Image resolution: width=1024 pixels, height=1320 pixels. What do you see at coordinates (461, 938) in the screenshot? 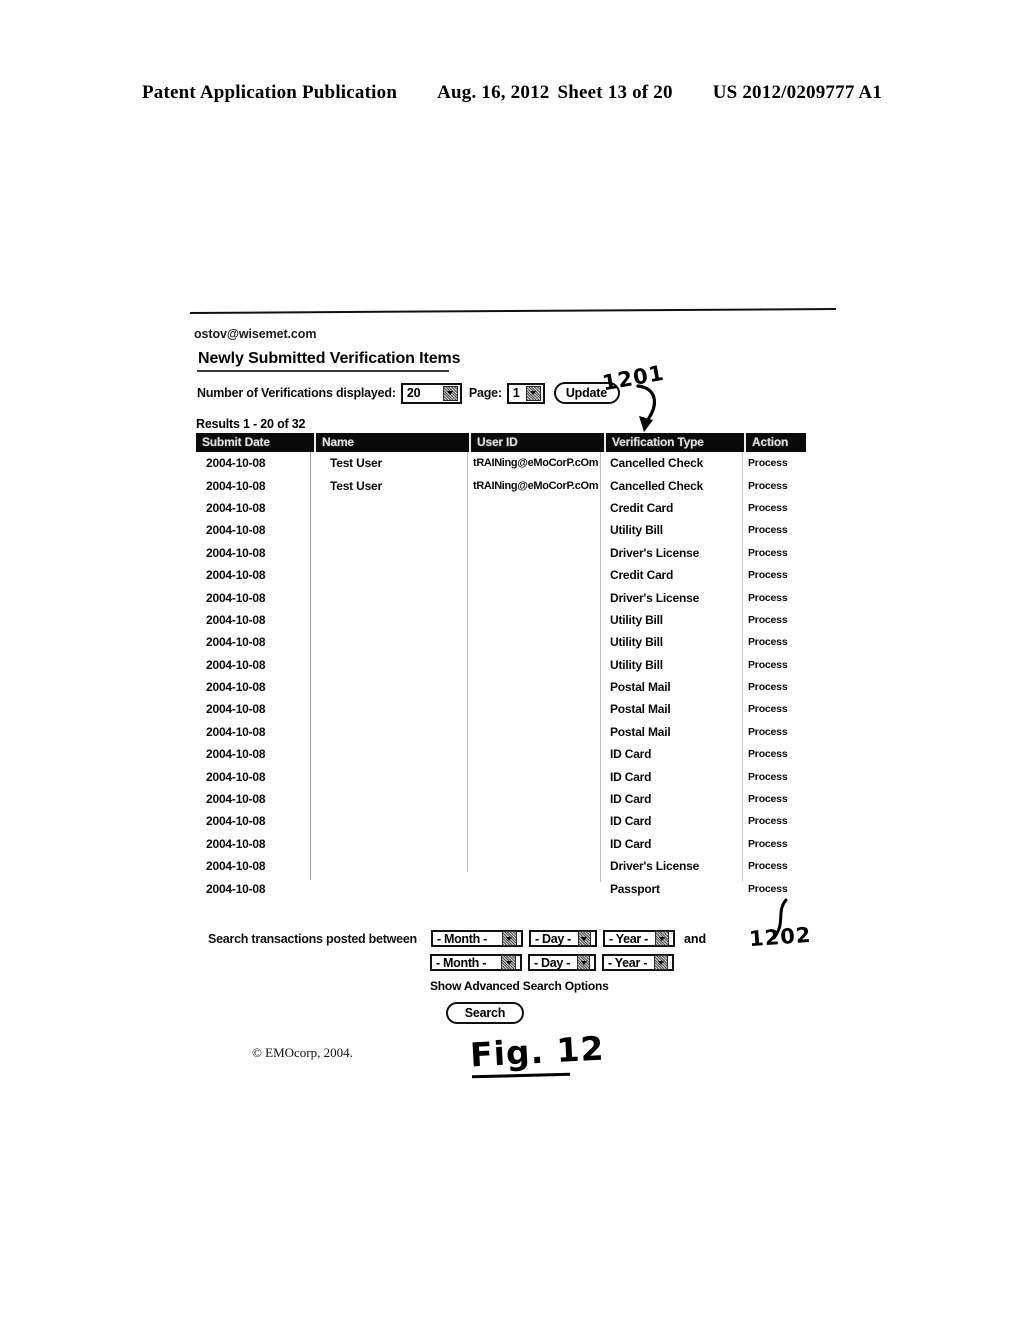
I see `from-month-value: - Month -` at bounding box center [461, 938].